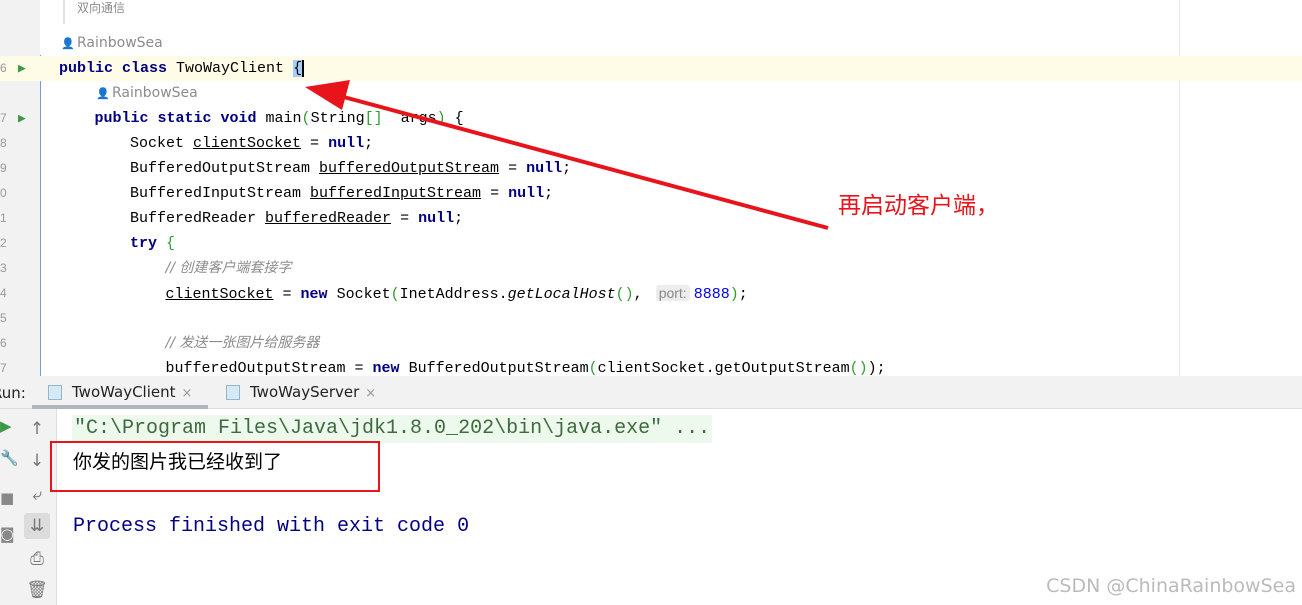 The height and width of the screenshot is (605, 1302). I want to click on annotation-text: 再启动客户端，, so click(918, 206).